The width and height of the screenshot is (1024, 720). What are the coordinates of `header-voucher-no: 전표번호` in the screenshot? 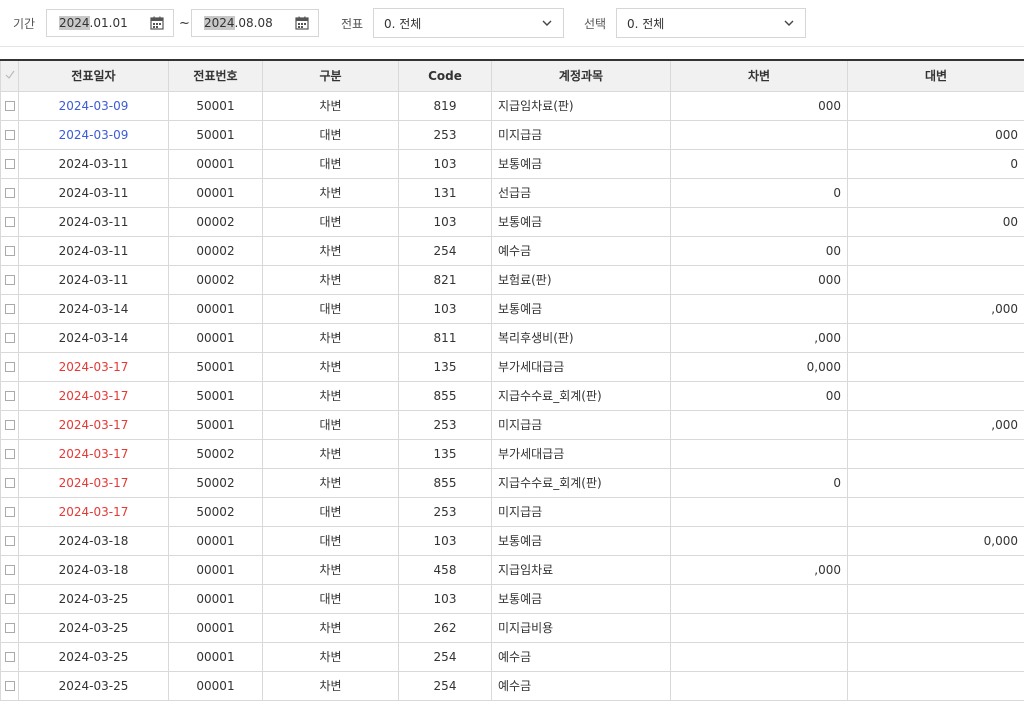 It's located at (215, 75).